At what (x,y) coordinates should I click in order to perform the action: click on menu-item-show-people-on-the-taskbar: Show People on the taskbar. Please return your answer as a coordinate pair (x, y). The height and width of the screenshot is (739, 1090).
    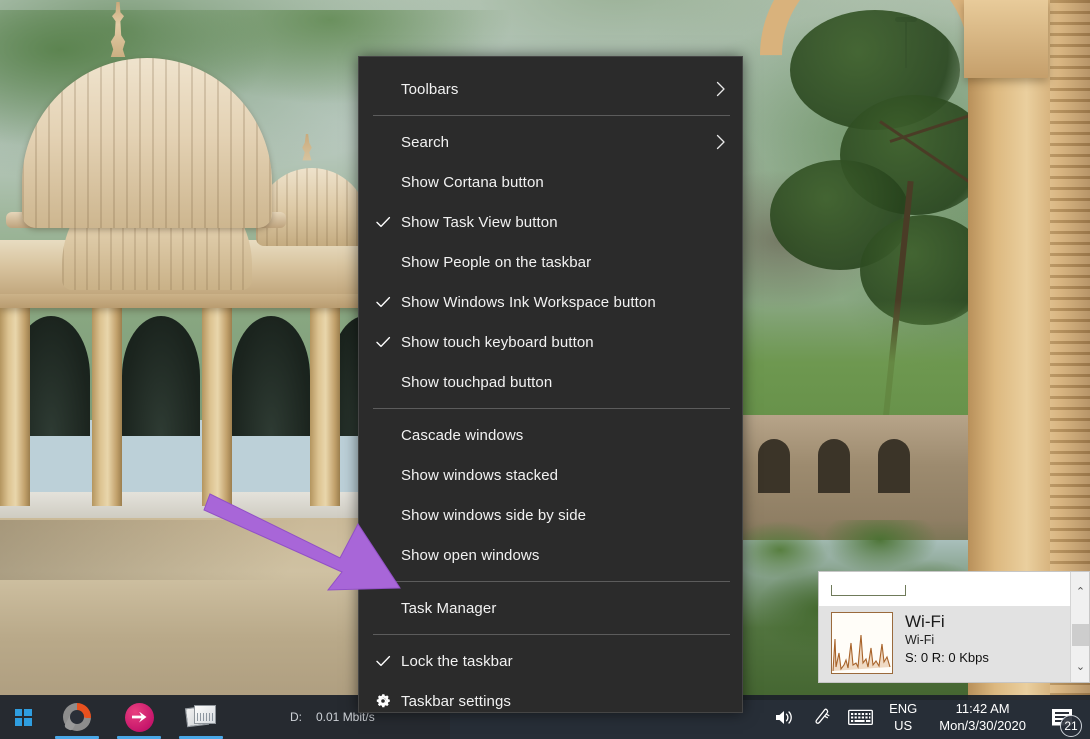
    Looking at the image, I should click on (550, 262).